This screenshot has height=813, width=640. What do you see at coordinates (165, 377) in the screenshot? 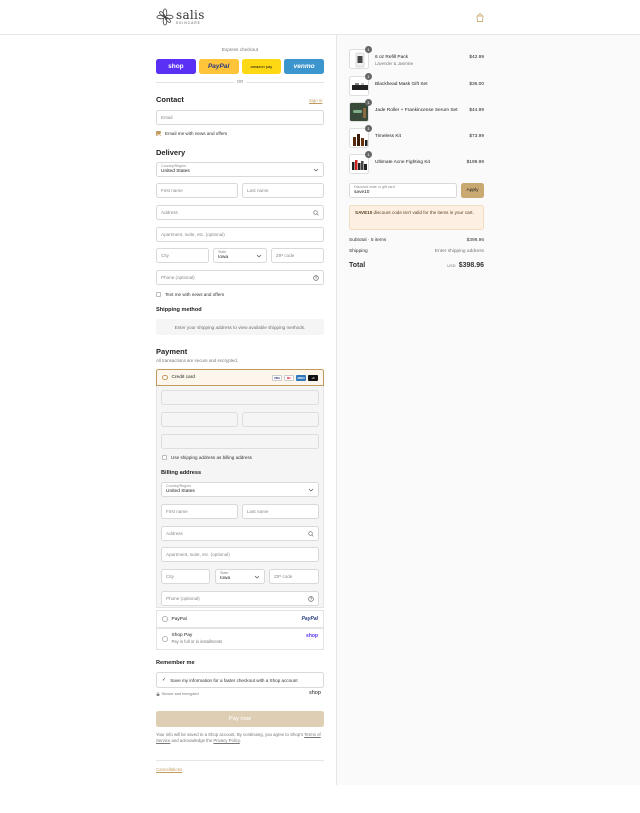
I see `credit-card-radio` at bounding box center [165, 377].